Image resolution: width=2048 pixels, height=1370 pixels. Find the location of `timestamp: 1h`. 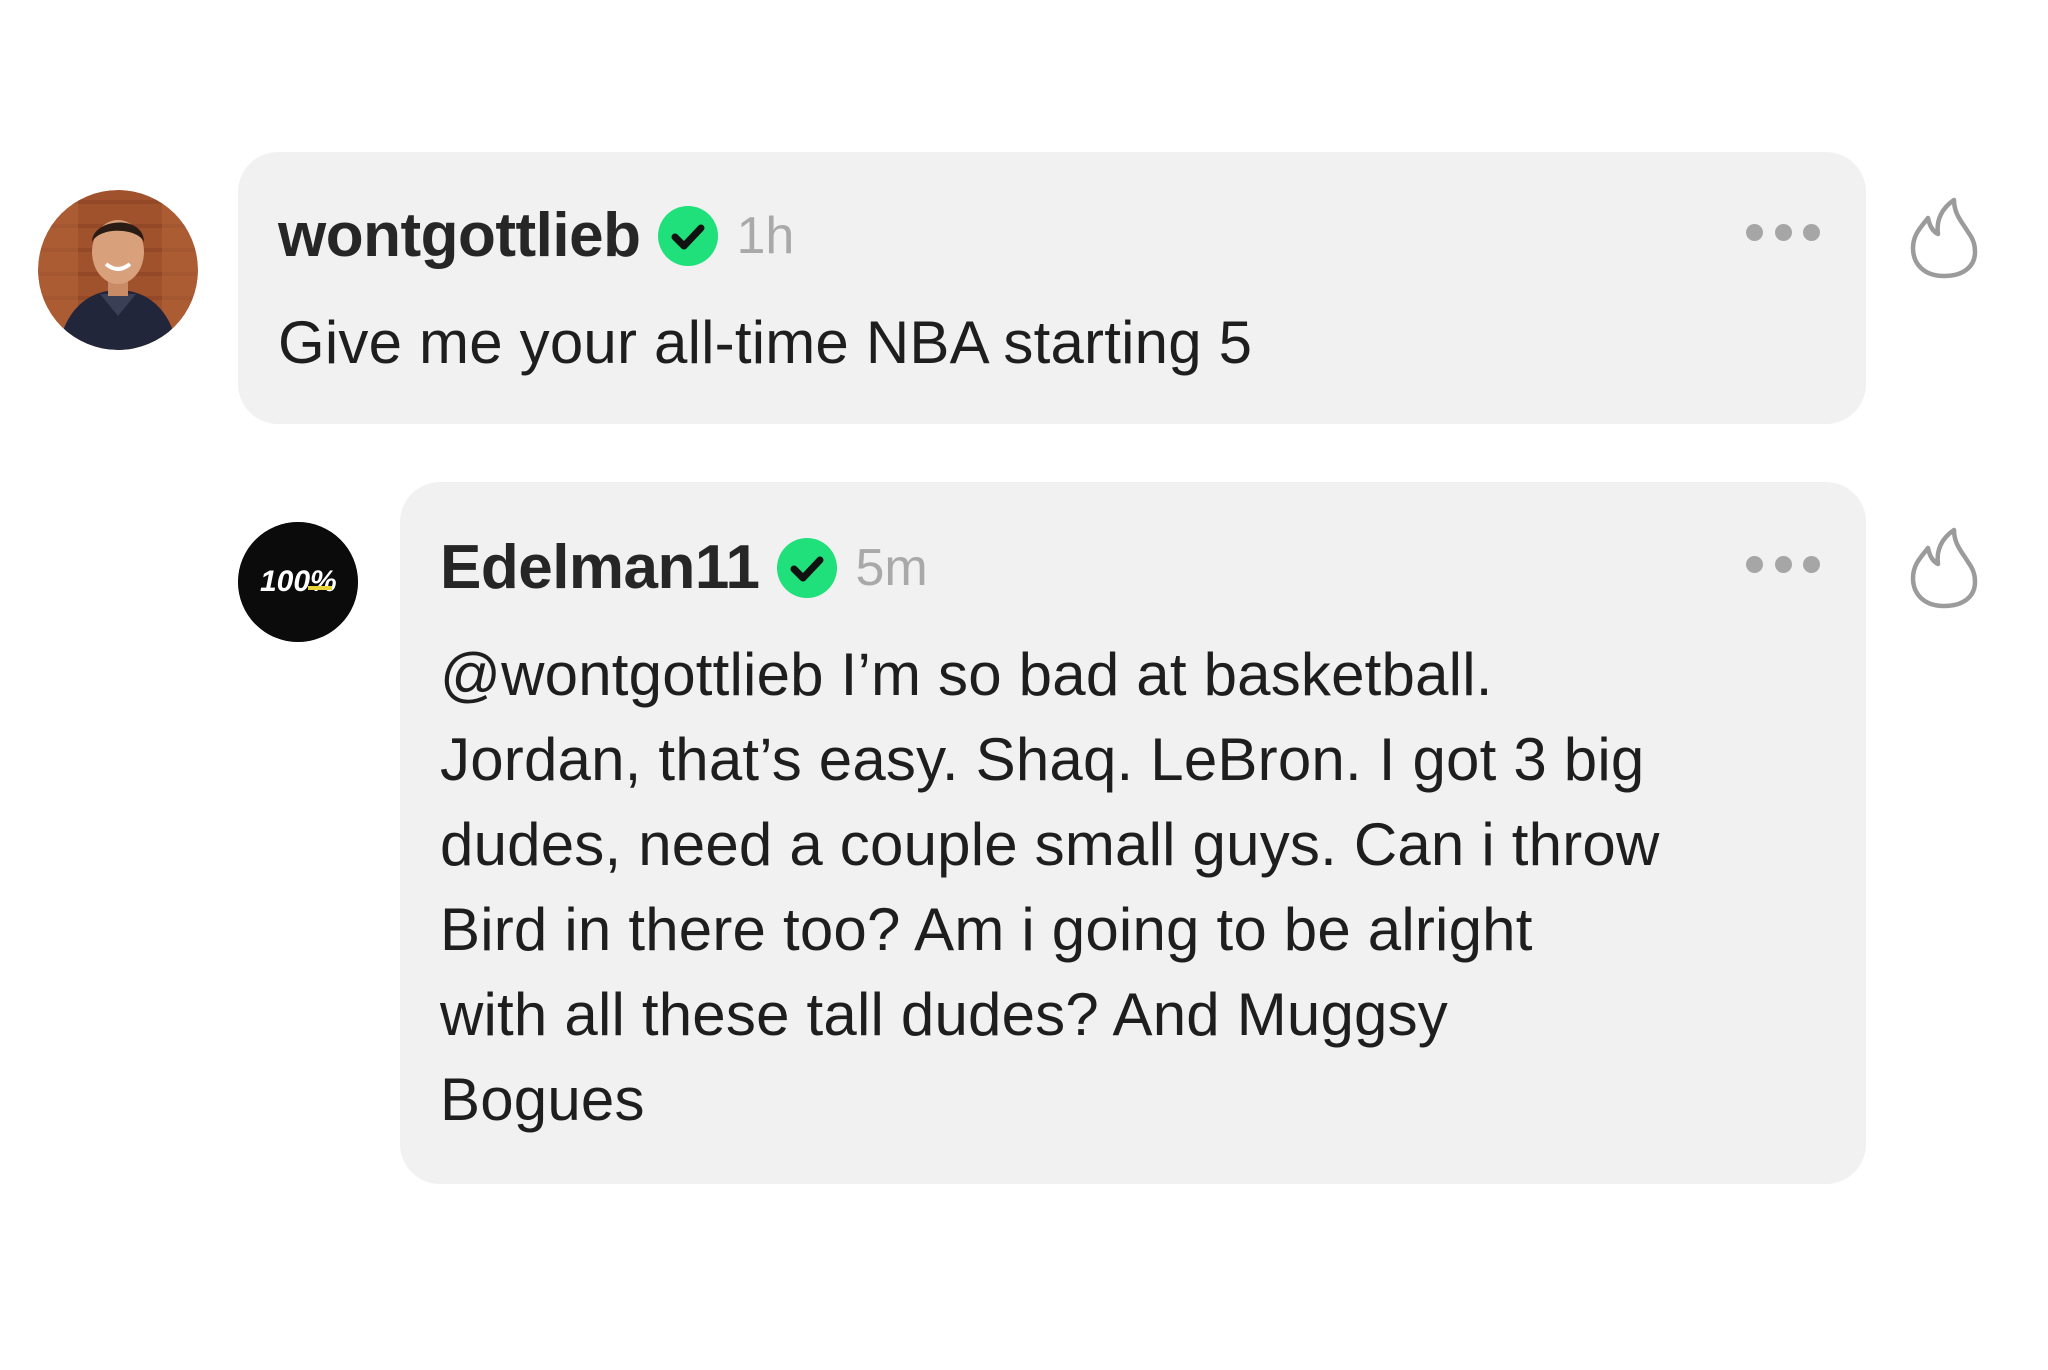

timestamp: 1h is located at coordinates (765, 235).